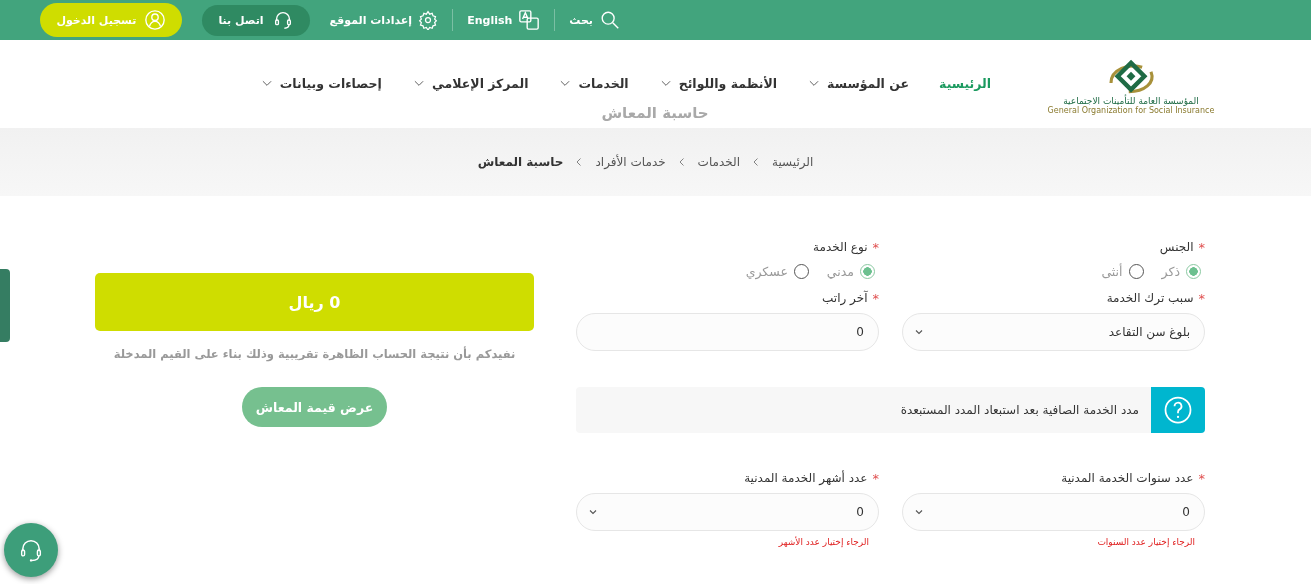 This screenshot has height=584, width=1311. Describe the element at coordinates (793, 162) in the screenshot. I see `breadcrumb-link: الرئيسية` at that location.